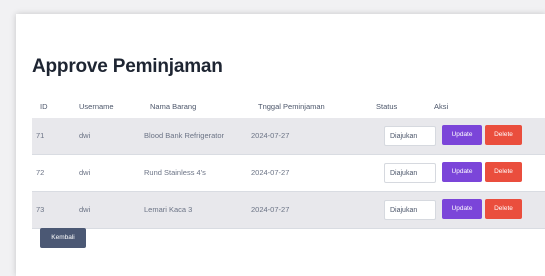 Image resolution: width=545 pixels, height=276 pixels. Describe the element at coordinates (127, 66) in the screenshot. I see `page-title: Approve Peminjaman` at that location.